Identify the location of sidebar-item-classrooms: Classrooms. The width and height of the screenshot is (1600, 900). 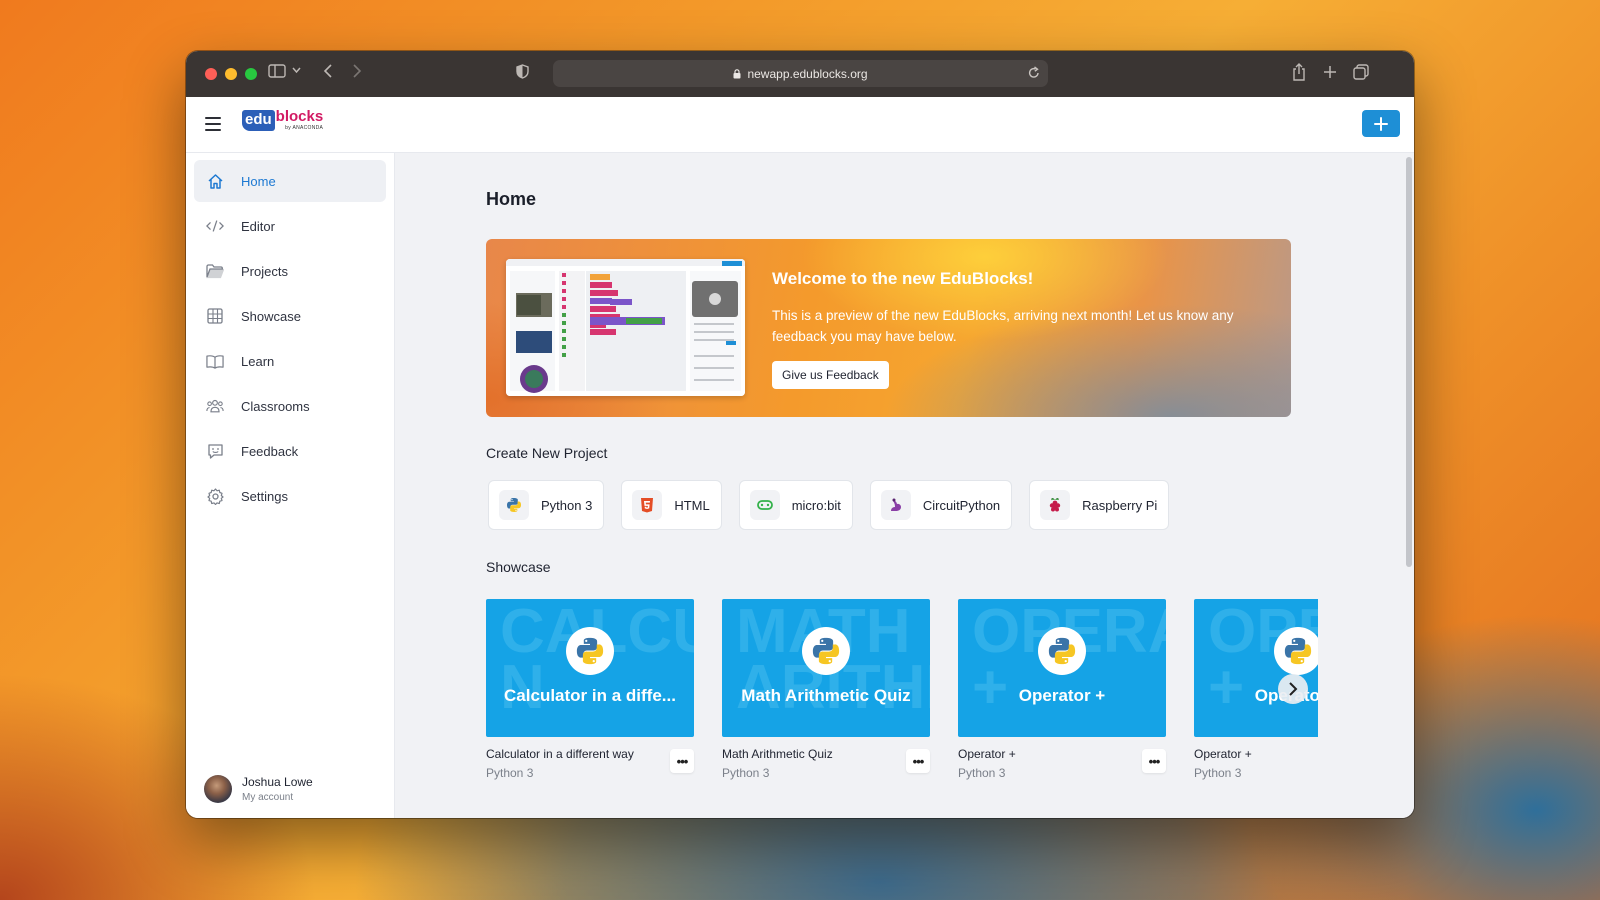
(290, 406).